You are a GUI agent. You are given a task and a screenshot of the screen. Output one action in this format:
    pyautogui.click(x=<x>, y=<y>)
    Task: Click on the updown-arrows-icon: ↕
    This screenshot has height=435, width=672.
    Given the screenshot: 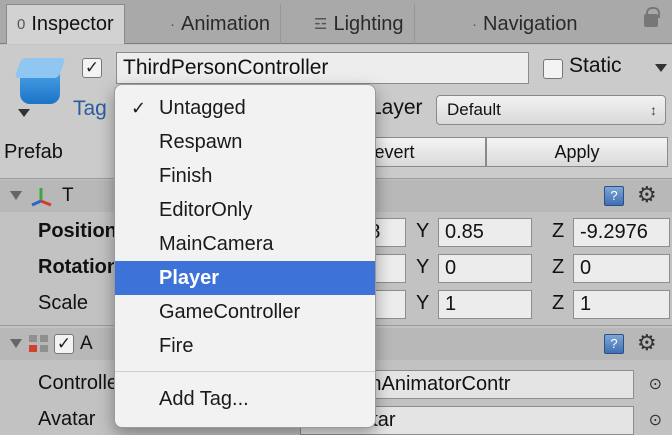 What is the action you would take?
    pyautogui.click(x=653, y=110)
    